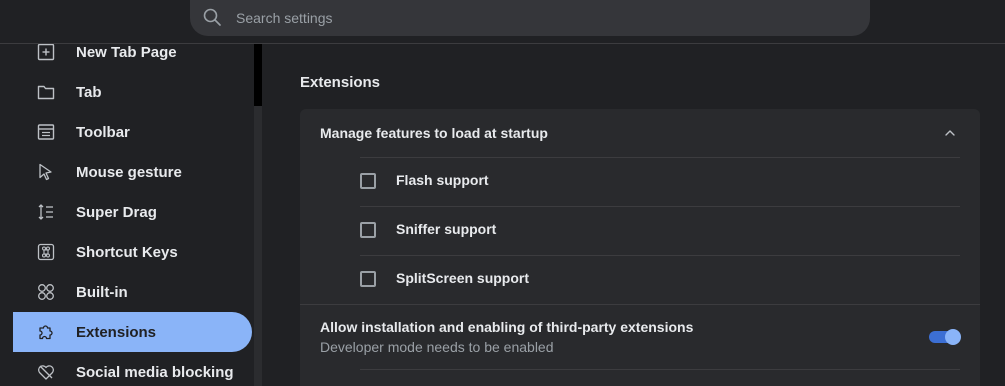  I want to click on sidebar-item-label: Mouse gesture, so click(129, 172).